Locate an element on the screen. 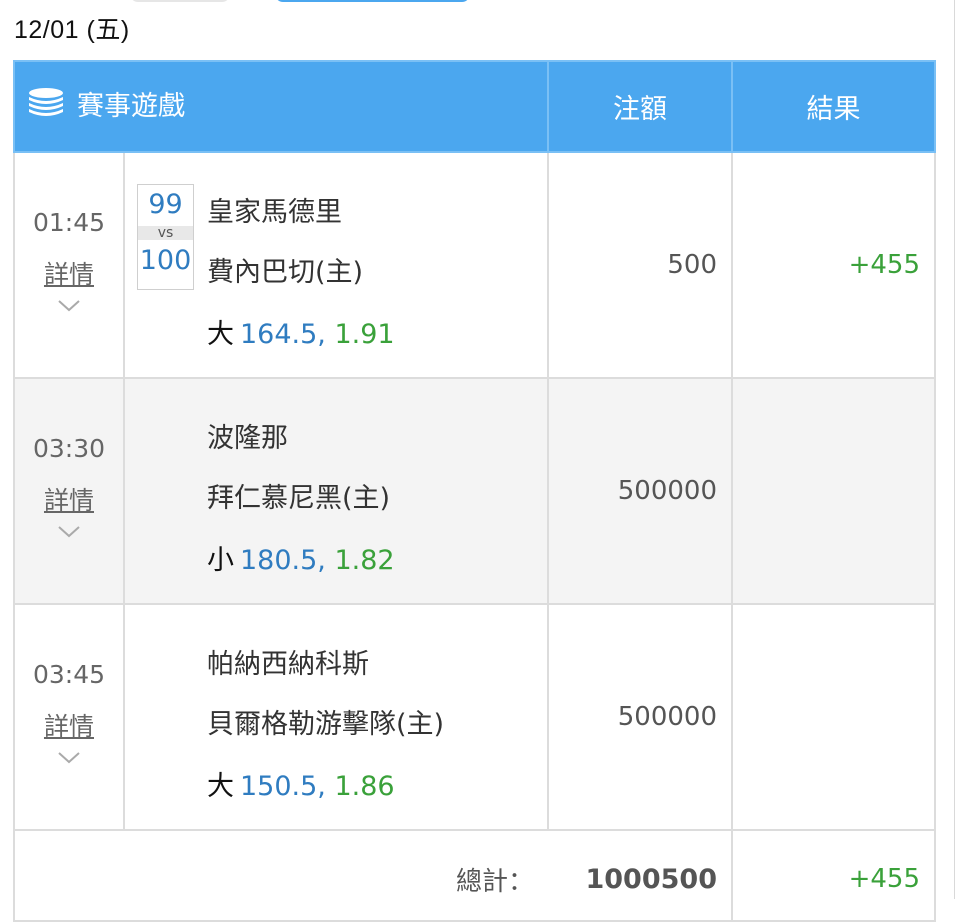 The height and width of the screenshot is (922, 969). coin-stack-icon is located at coordinates (46, 107).